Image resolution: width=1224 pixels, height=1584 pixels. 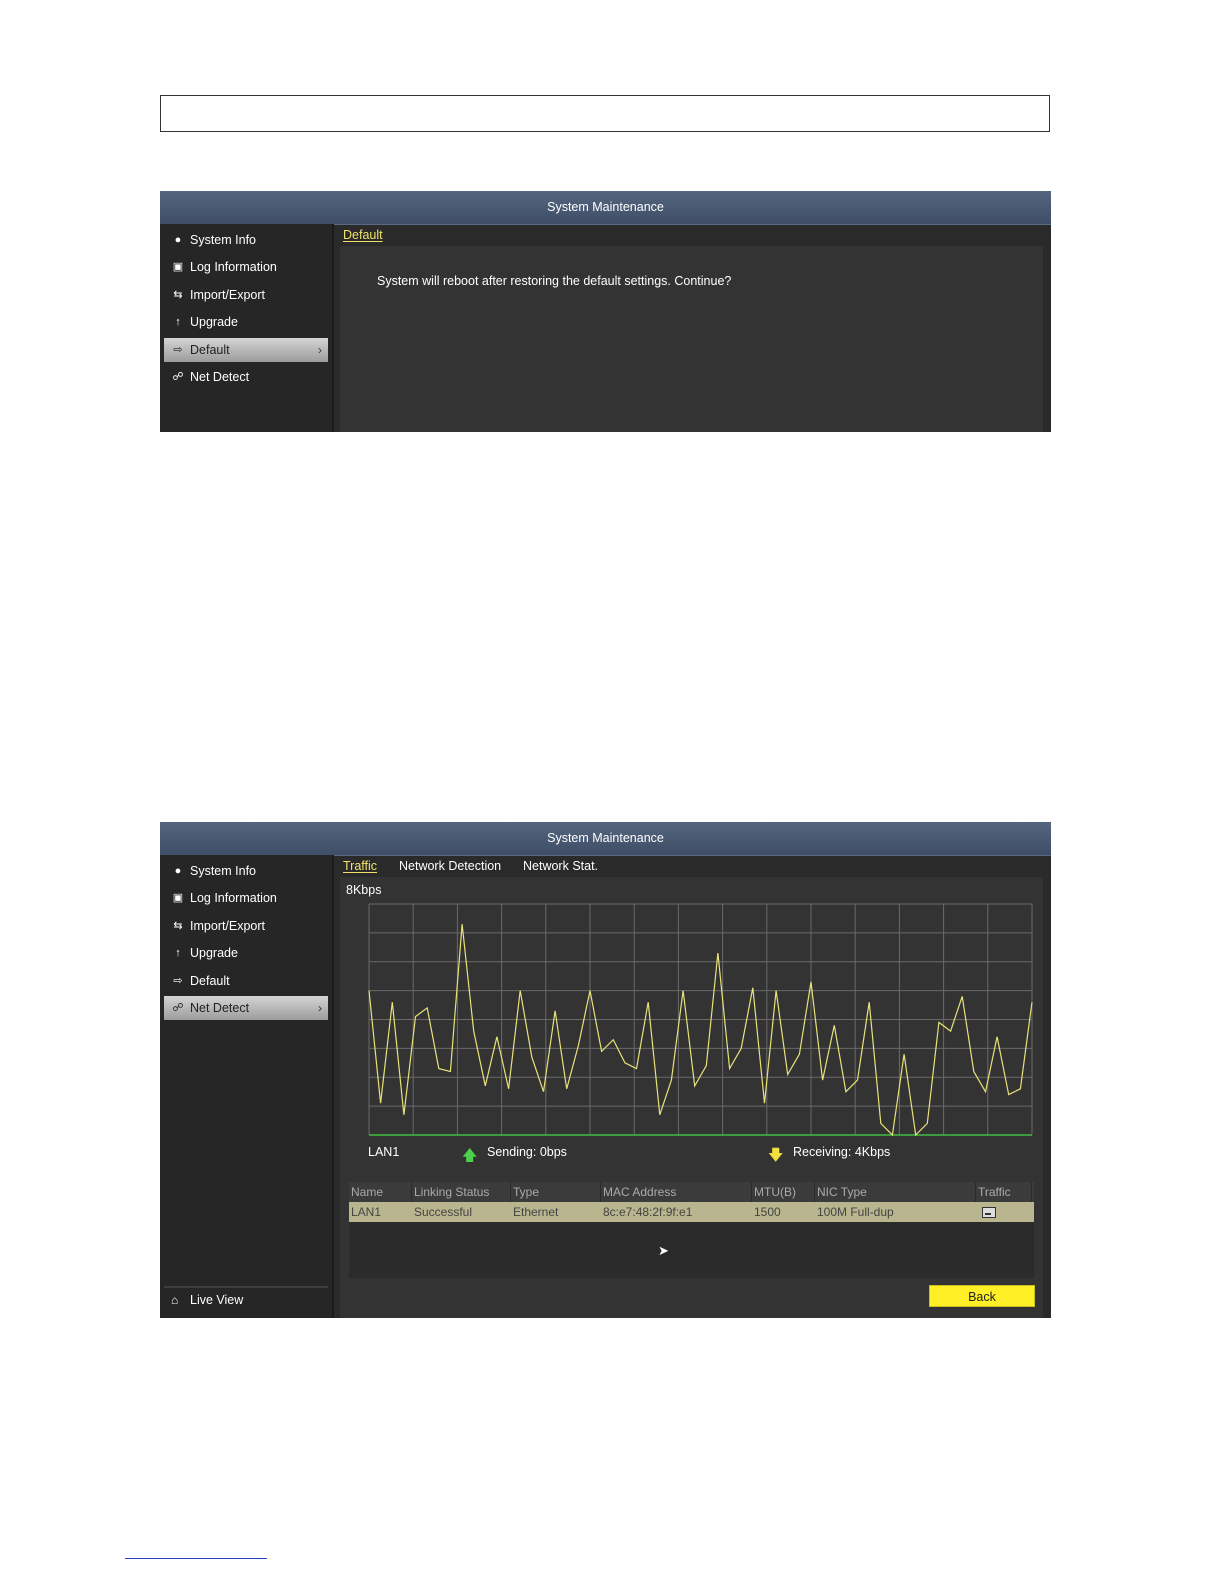 What do you see at coordinates (246, 1008) in the screenshot?
I see `sidebar-item-net-detect: ☍ Net Detect ›` at bounding box center [246, 1008].